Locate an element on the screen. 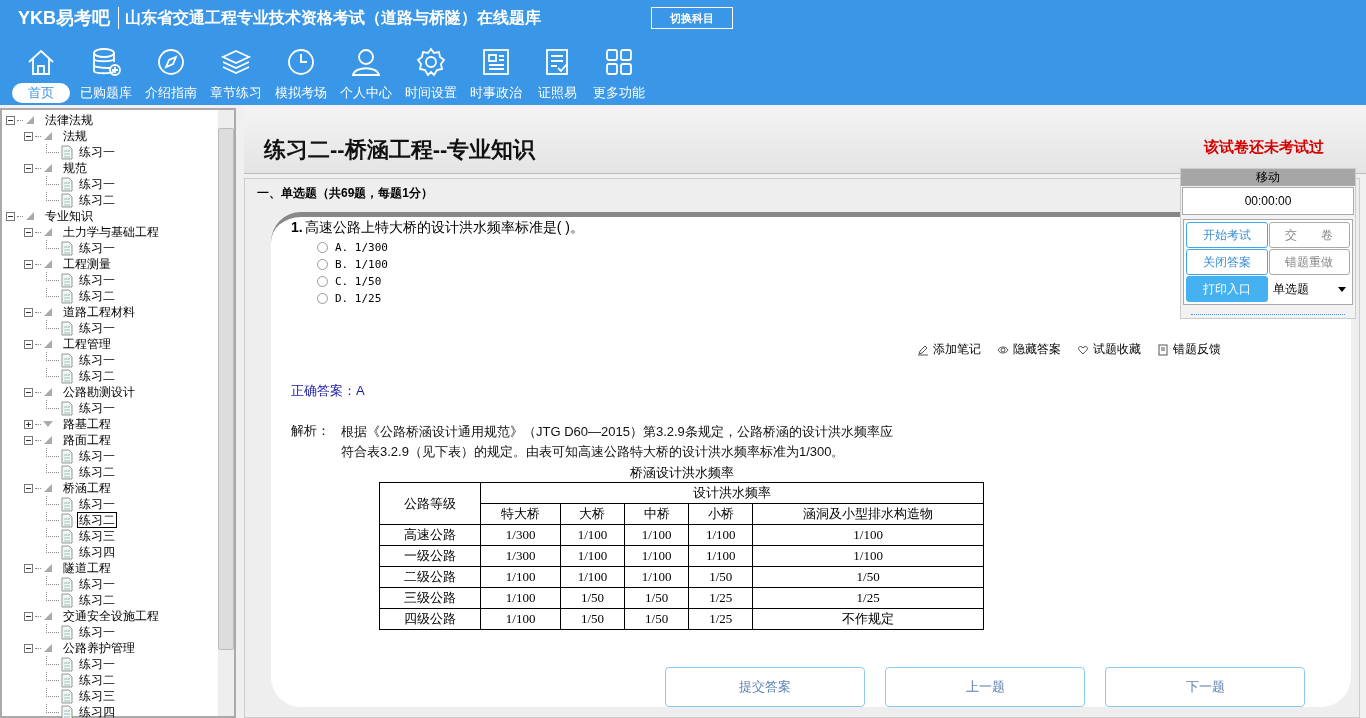  caret-icon is located at coordinates (1342, 289).